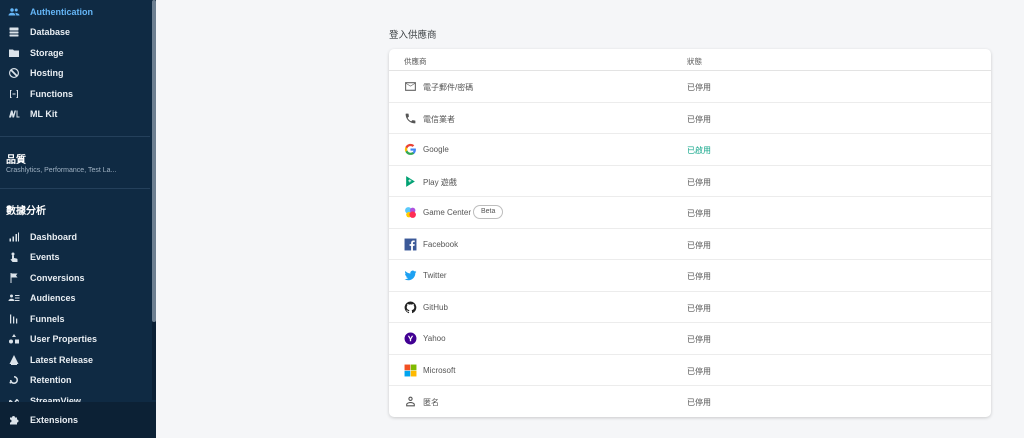 This screenshot has width=1024, height=438. What do you see at coordinates (410, 338) in the screenshot?
I see `yahoo-icon` at bounding box center [410, 338].